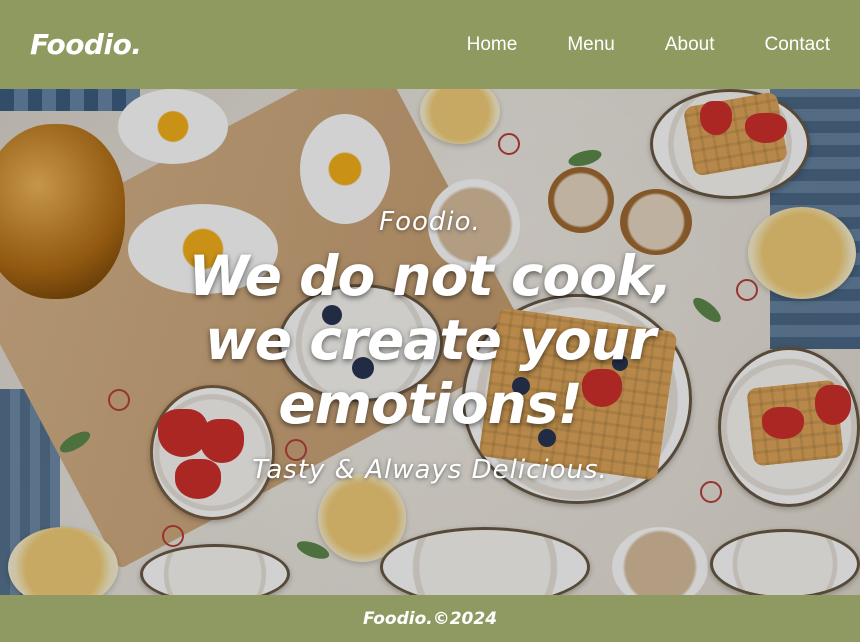 This screenshot has height=642, width=860. Describe the element at coordinates (690, 45) in the screenshot. I see `nav-link-about: About` at that location.